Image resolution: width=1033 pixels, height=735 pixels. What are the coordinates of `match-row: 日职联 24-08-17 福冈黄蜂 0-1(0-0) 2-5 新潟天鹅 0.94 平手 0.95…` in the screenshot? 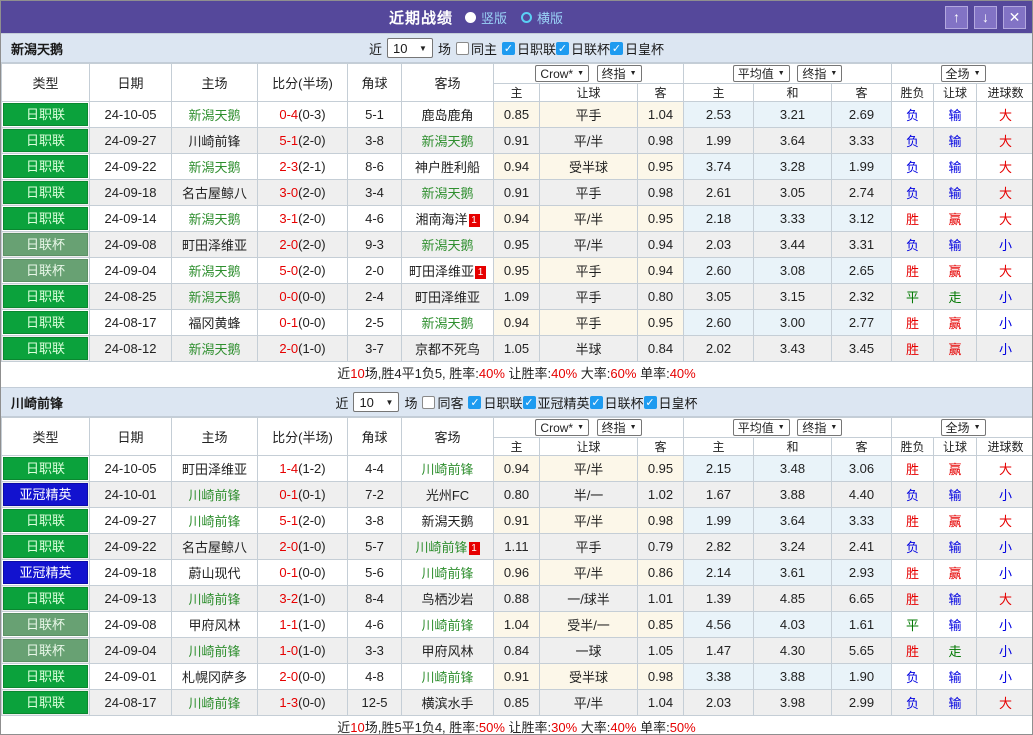 It's located at (516, 322).